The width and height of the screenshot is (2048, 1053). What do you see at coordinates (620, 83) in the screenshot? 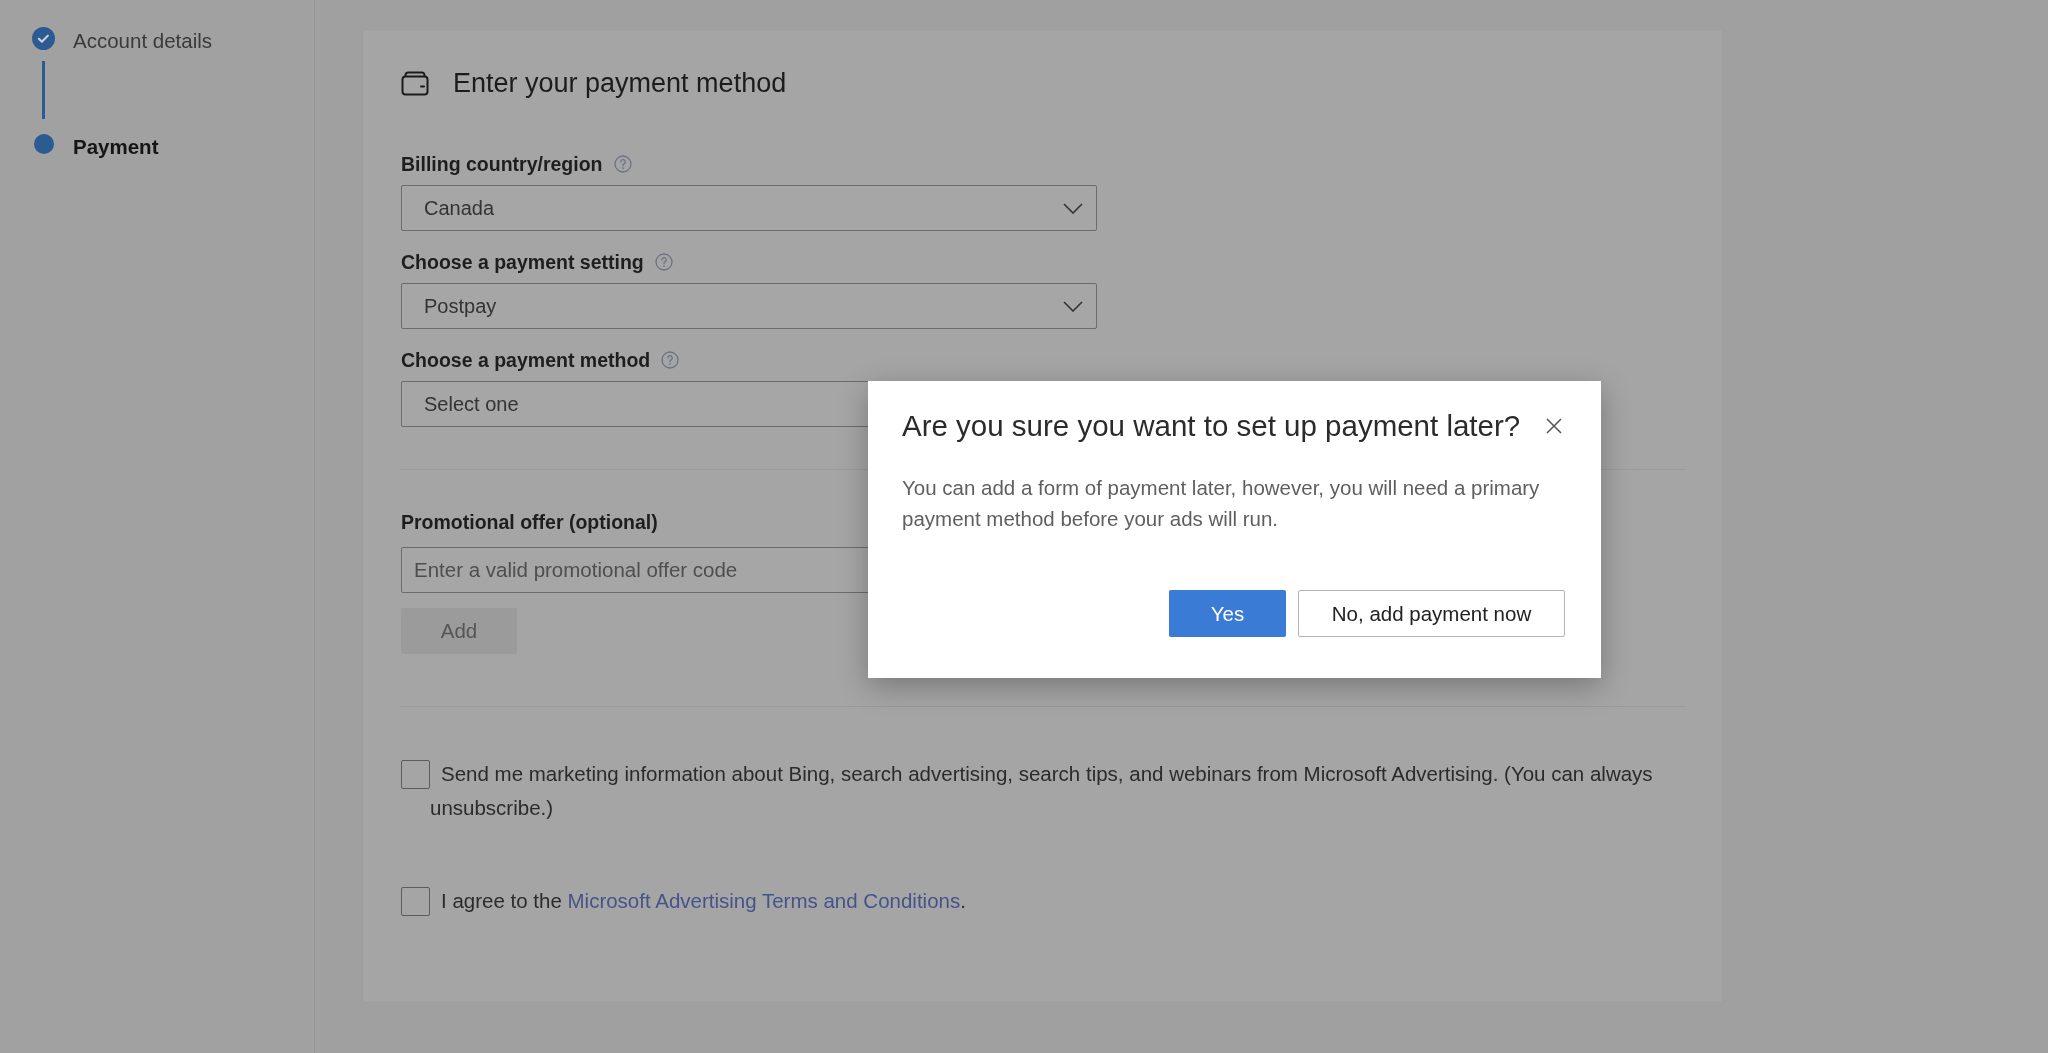
I see `form-title: Enter your payment method` at bounding box center [620, 83].